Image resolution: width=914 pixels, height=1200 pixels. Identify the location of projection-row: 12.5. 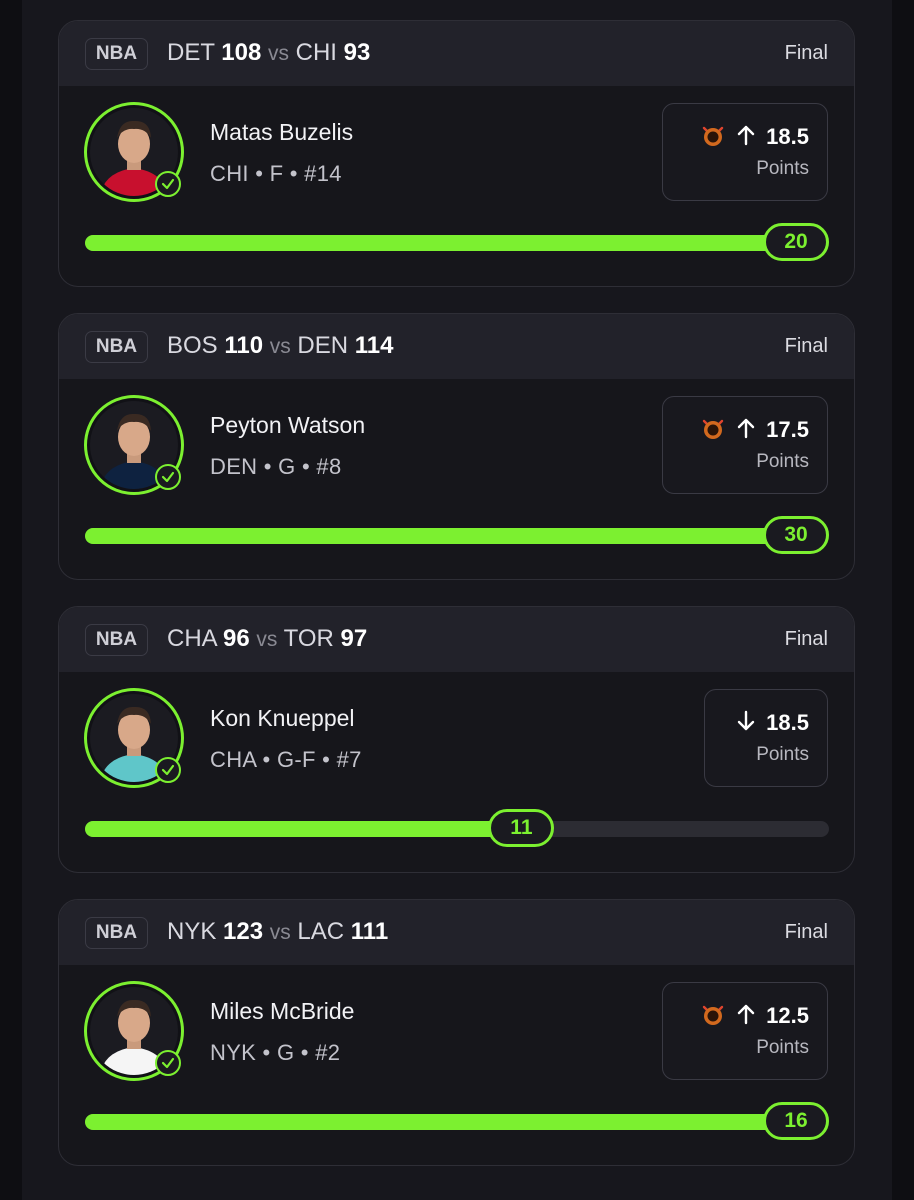
(754, 1016).